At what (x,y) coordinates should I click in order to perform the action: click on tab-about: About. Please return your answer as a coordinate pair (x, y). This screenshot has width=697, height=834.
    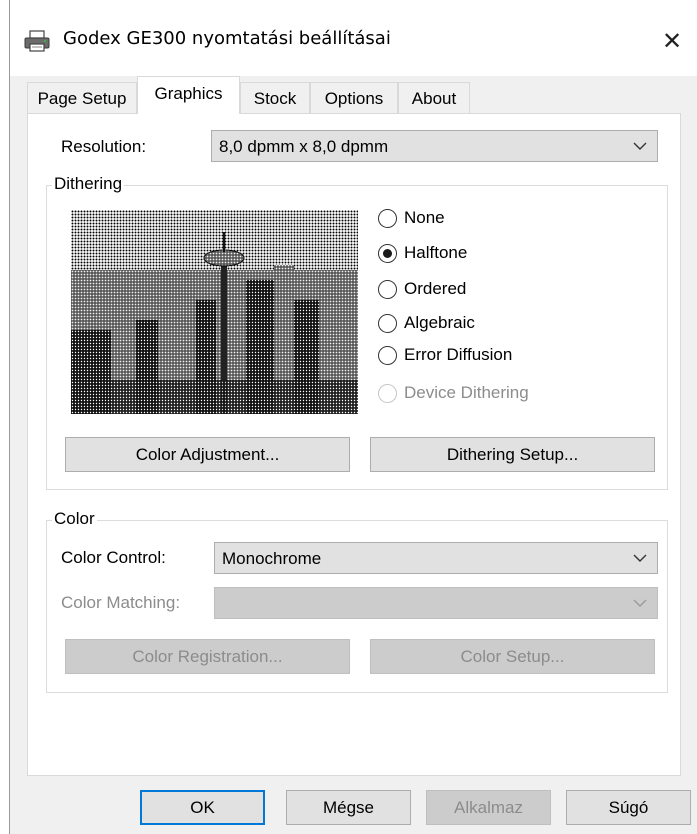
    Looking at the image, I should click on (434, 97).